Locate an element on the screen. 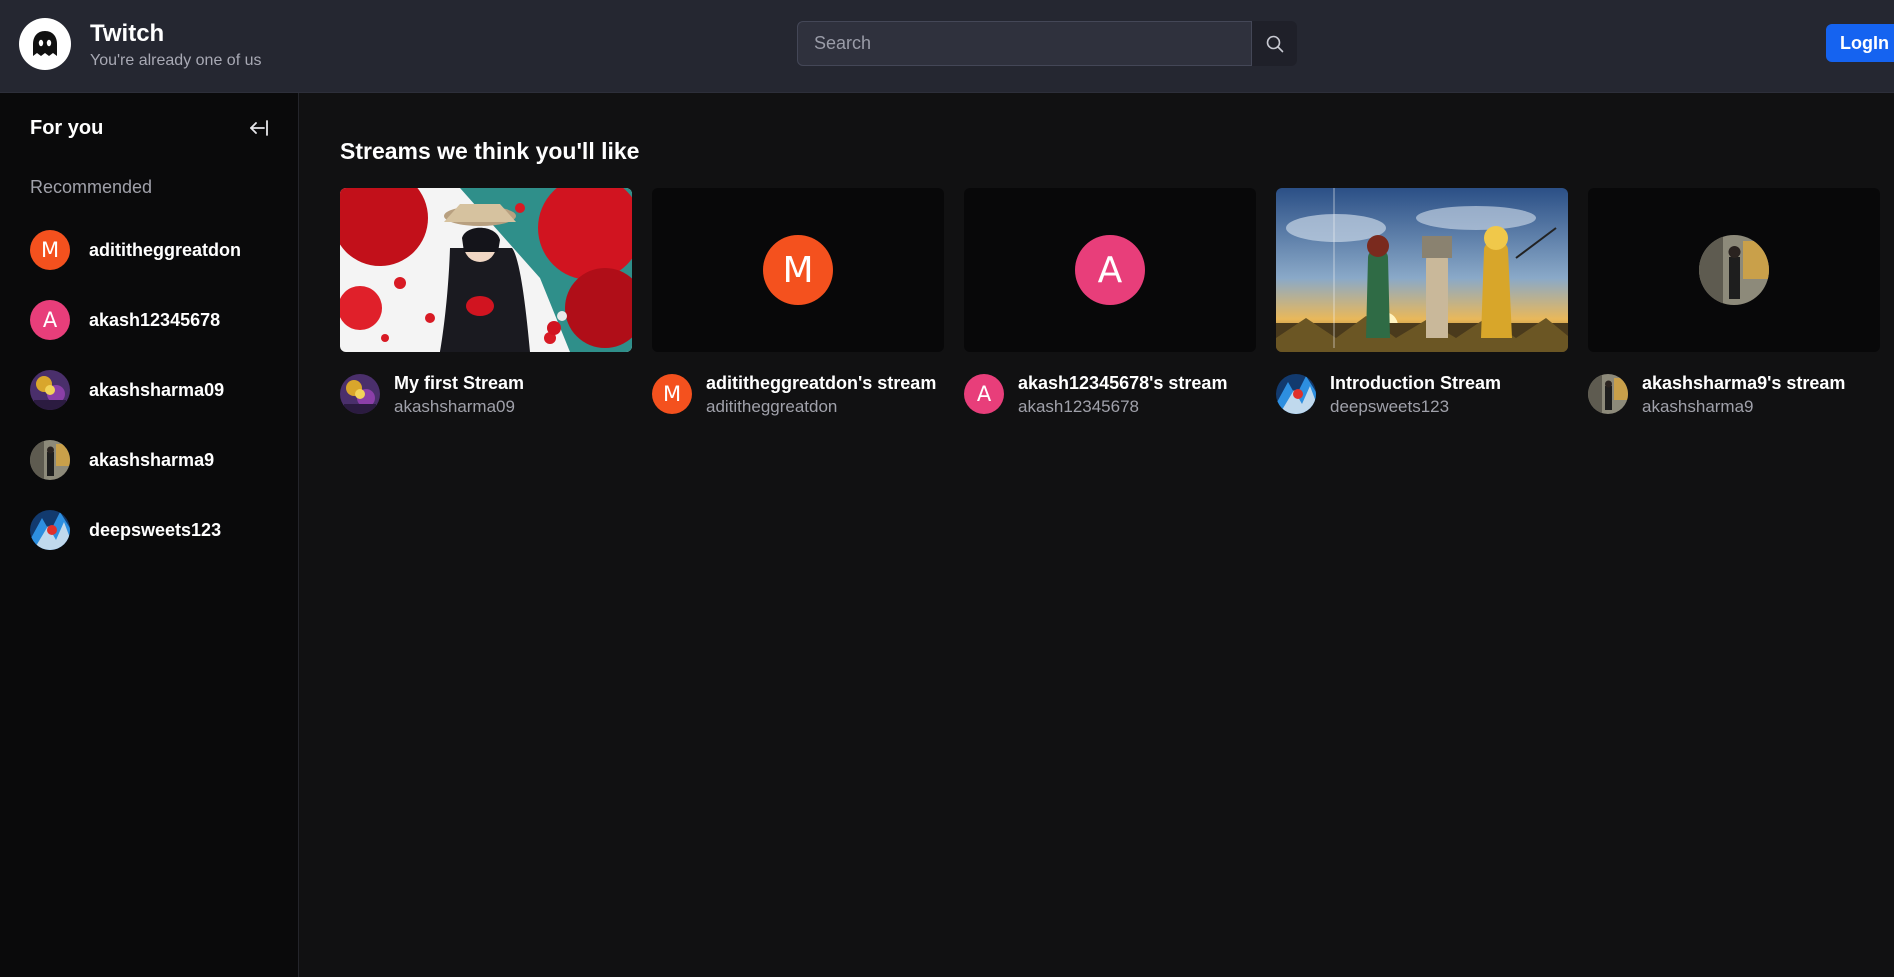 This screenshot has height=977, width=1894. stream-meta: A akash12345678's stream akash12345678 is located at coordinates (1110, 396).